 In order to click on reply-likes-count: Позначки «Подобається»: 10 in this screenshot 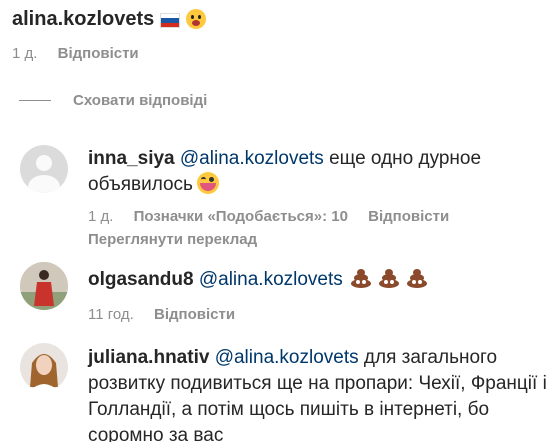, I will do `click(241, 216)`.